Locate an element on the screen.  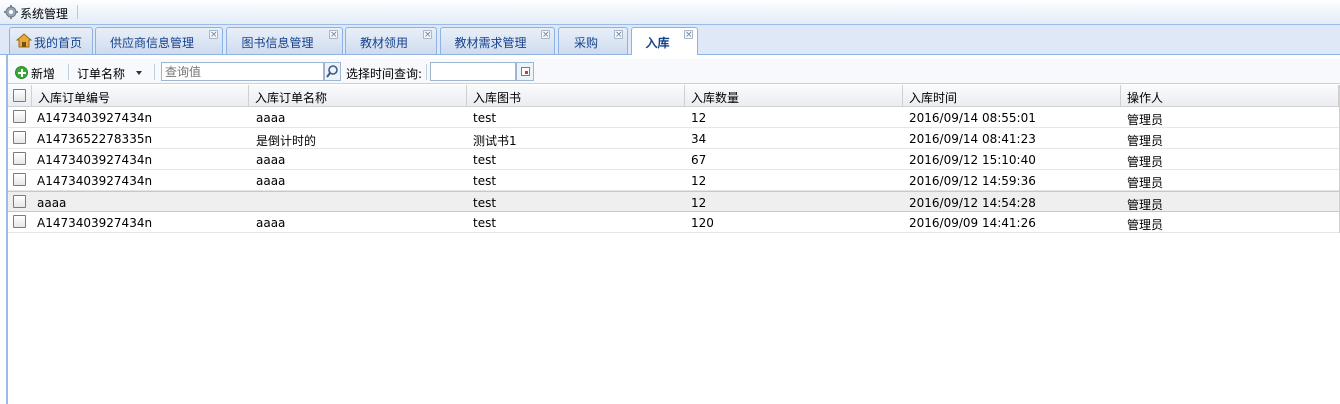
table-cell: 2016/09/14 08:41:23 is located at coordinates (972, 139).